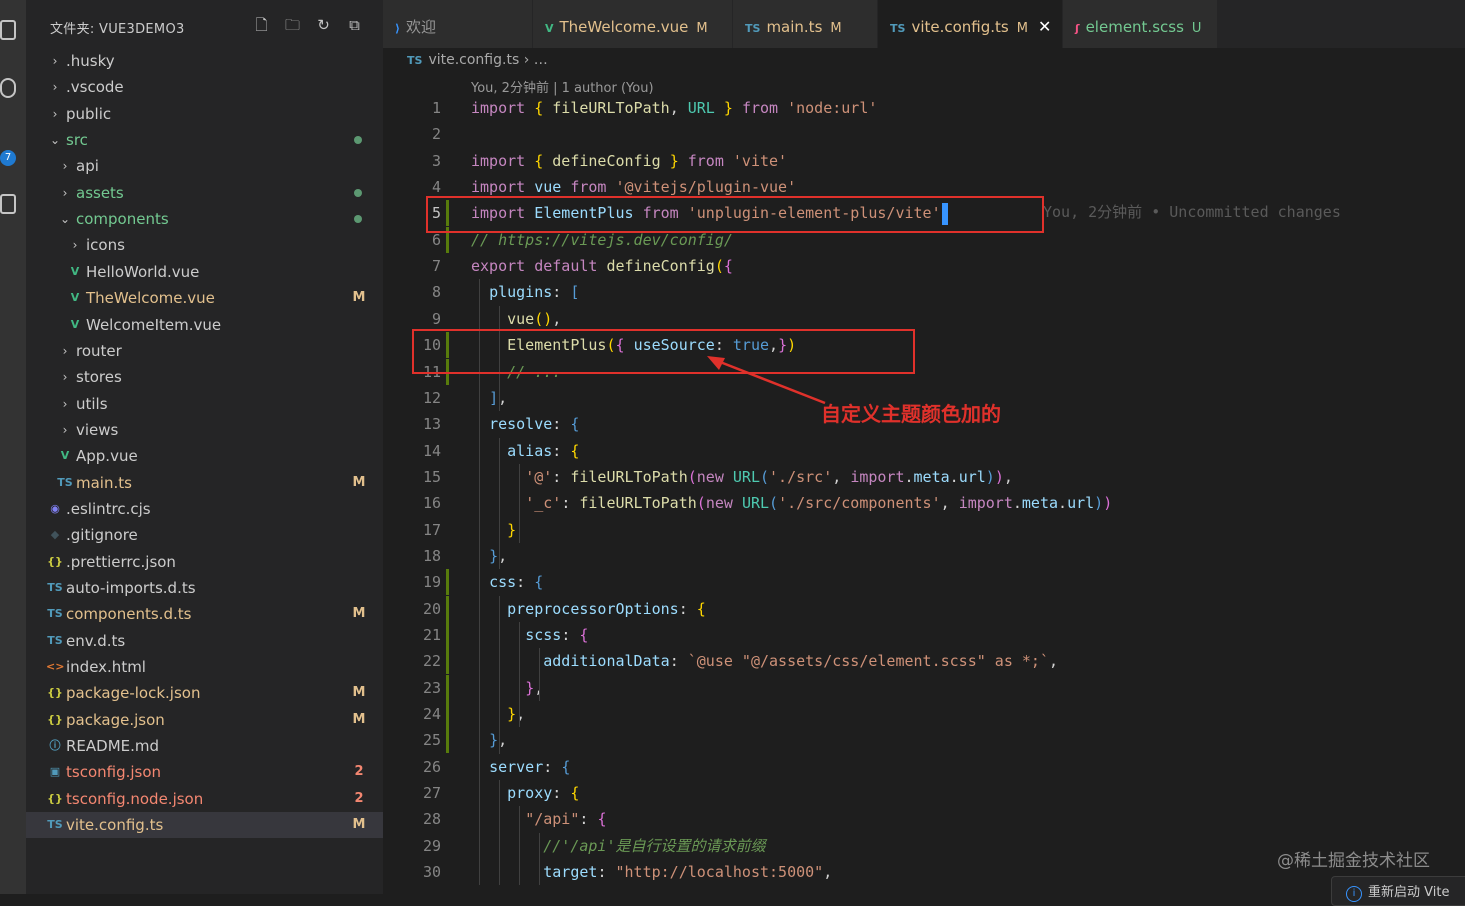 Image resolution: width=1465 pixels, height=906 pixels. What do you see at coordinates (719, 266) in the screenshot?
I see `code-token: (` at bounding box center [719, 266].